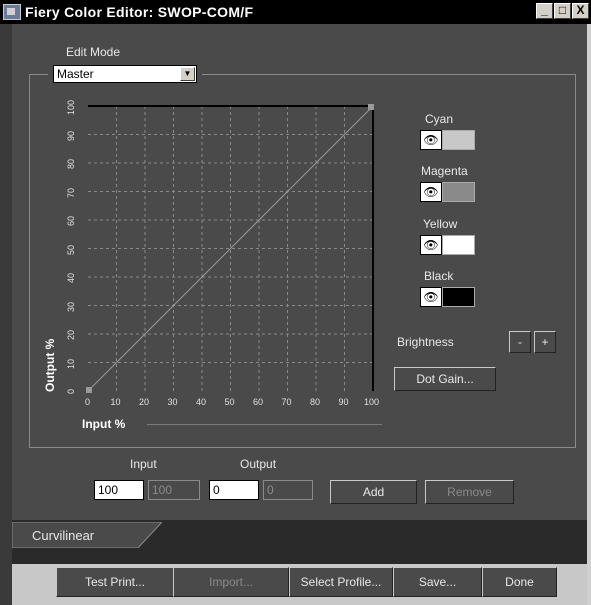  What do you see at coordinates (172, 402) in the screenshot?
I see `x-tick-label: 30` at bounding box center [172, 402].